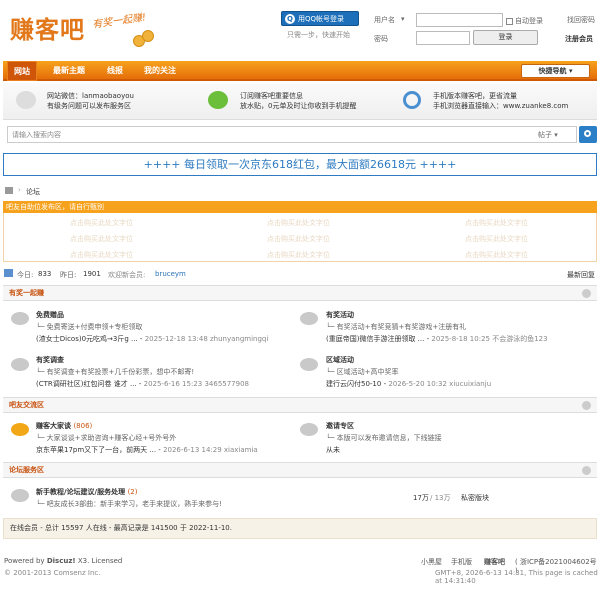 The image size is (600, 590). I want to click on section-header: 论坛服务区, so click(300, 470).